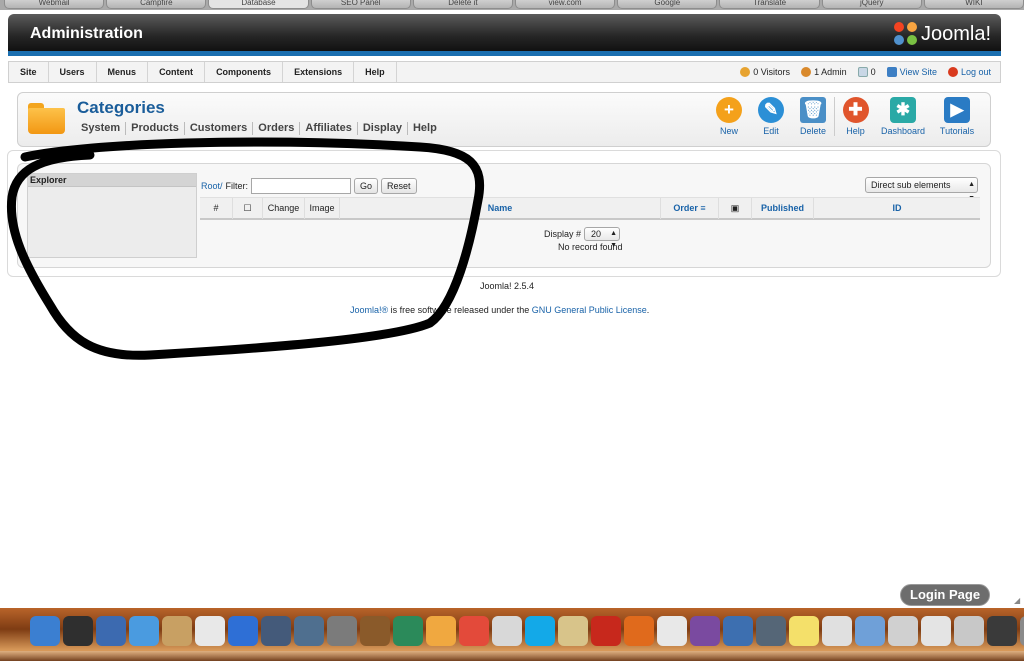  What do you see at coordinates (243, 631) in the screenshot?
I see `itunes-icon` at bounding box center [243, 631].